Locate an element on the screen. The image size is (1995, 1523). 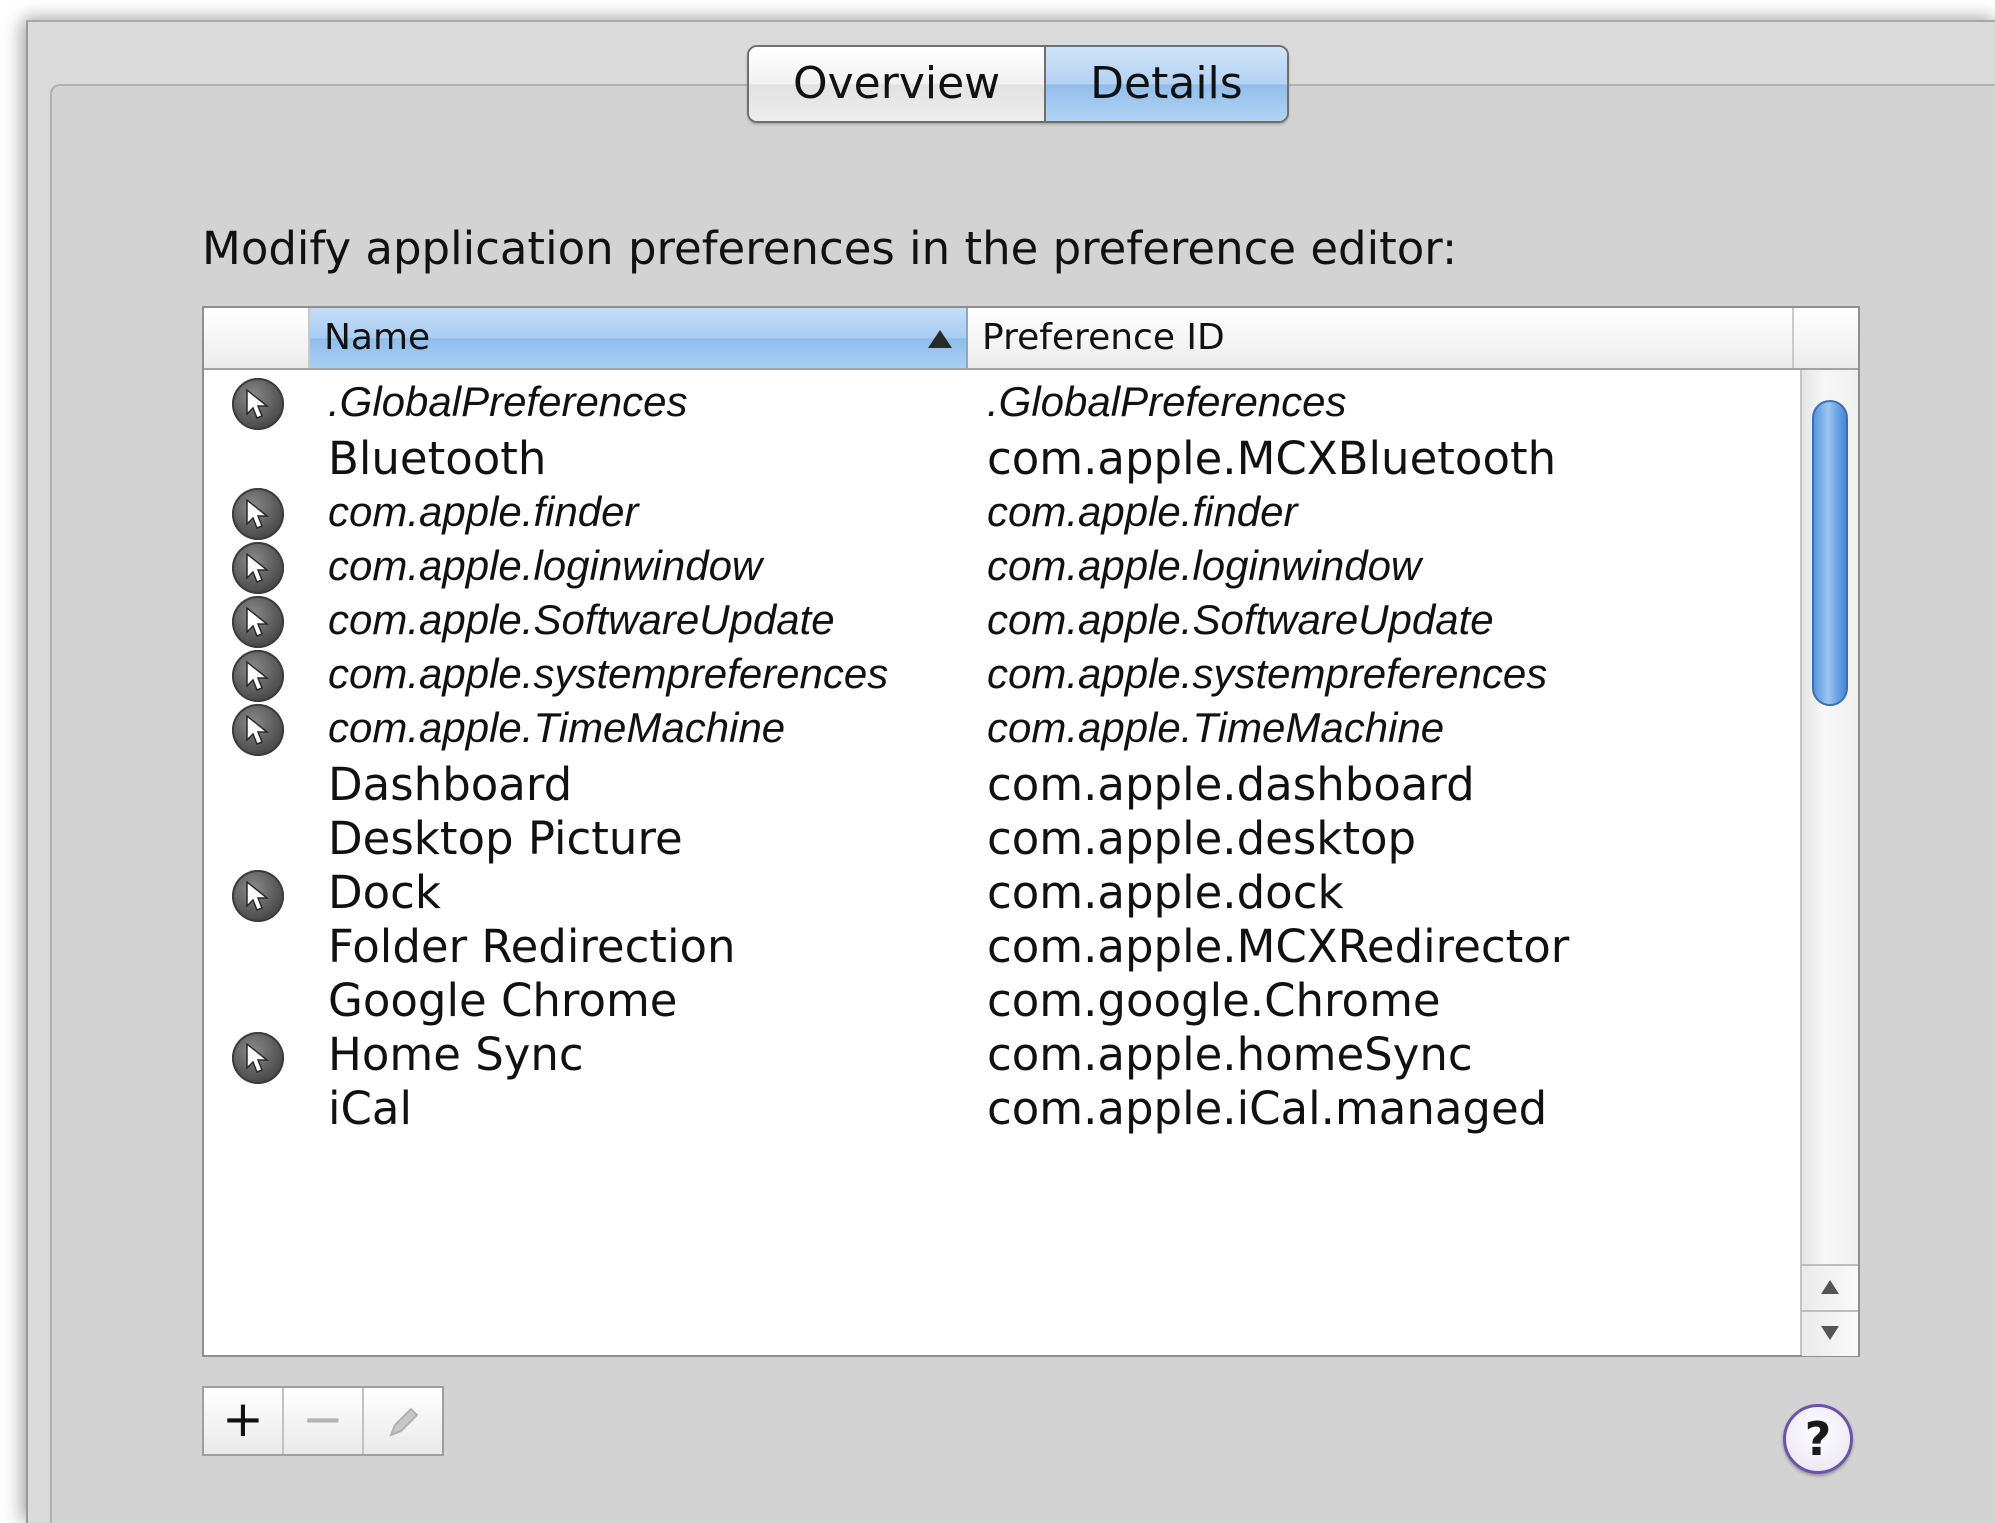
scroll-thumb is located at coordinates (1830, 553).